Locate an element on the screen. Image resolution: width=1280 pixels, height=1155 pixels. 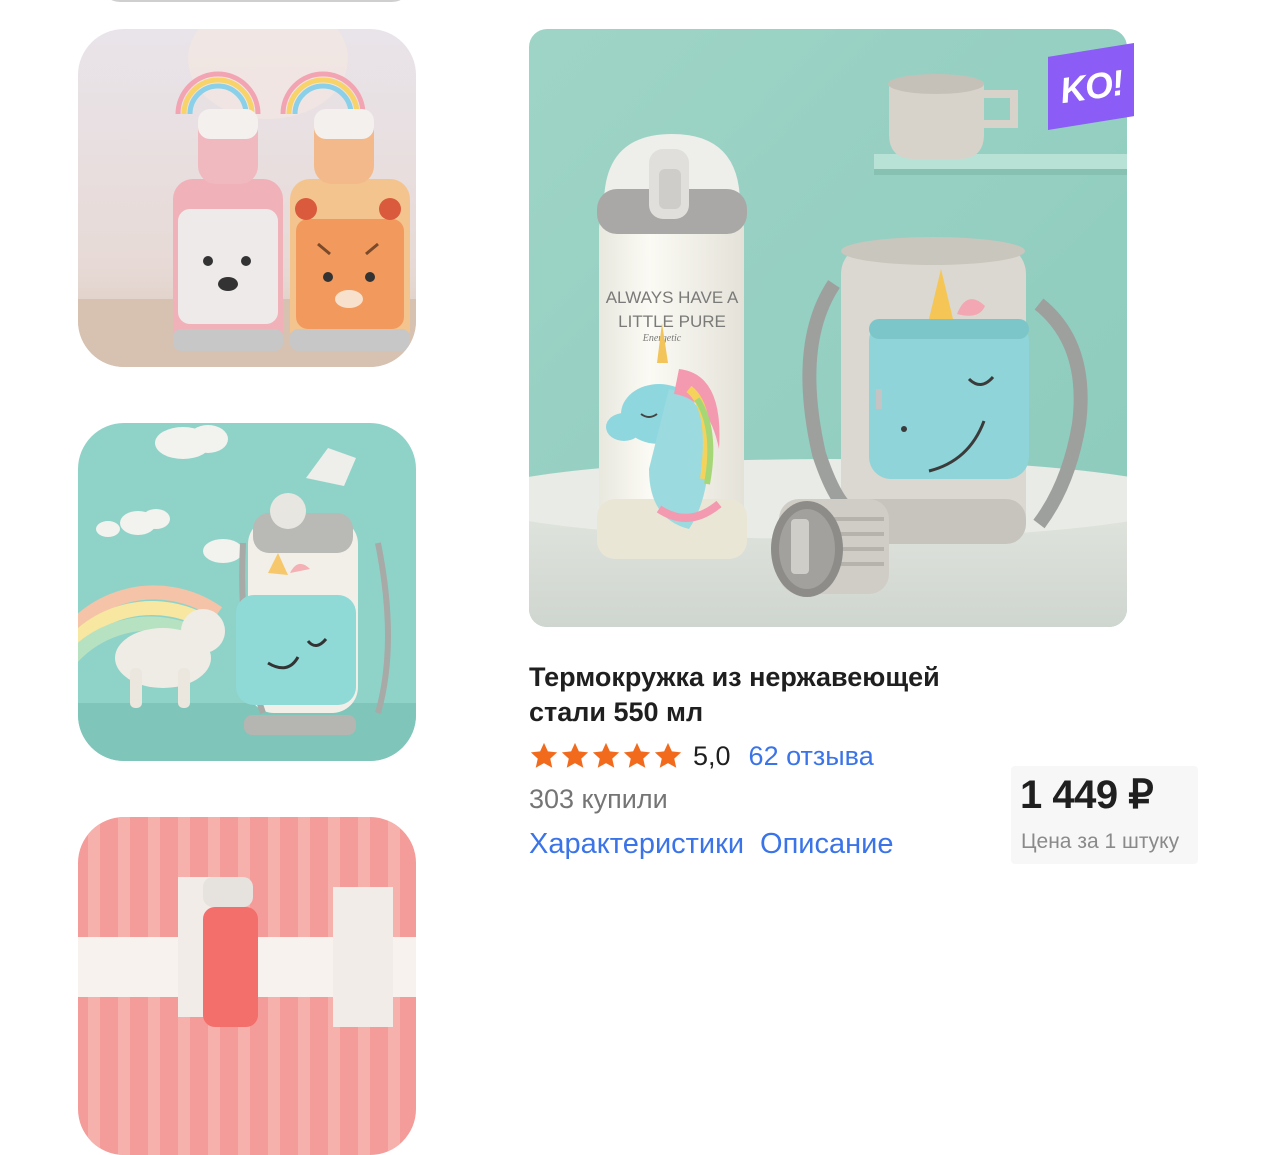
thumbnail-pink-bottle-image is located at coordinates (247, 986).